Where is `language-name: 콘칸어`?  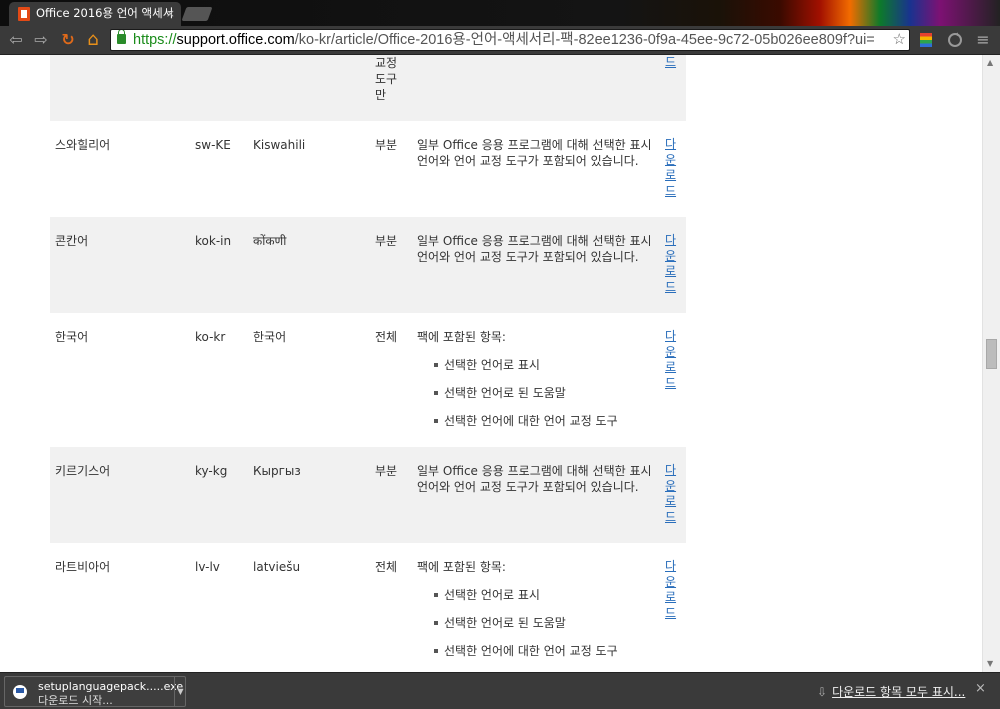
language-name: 콘칸어 is located at coordinates (72, 241).